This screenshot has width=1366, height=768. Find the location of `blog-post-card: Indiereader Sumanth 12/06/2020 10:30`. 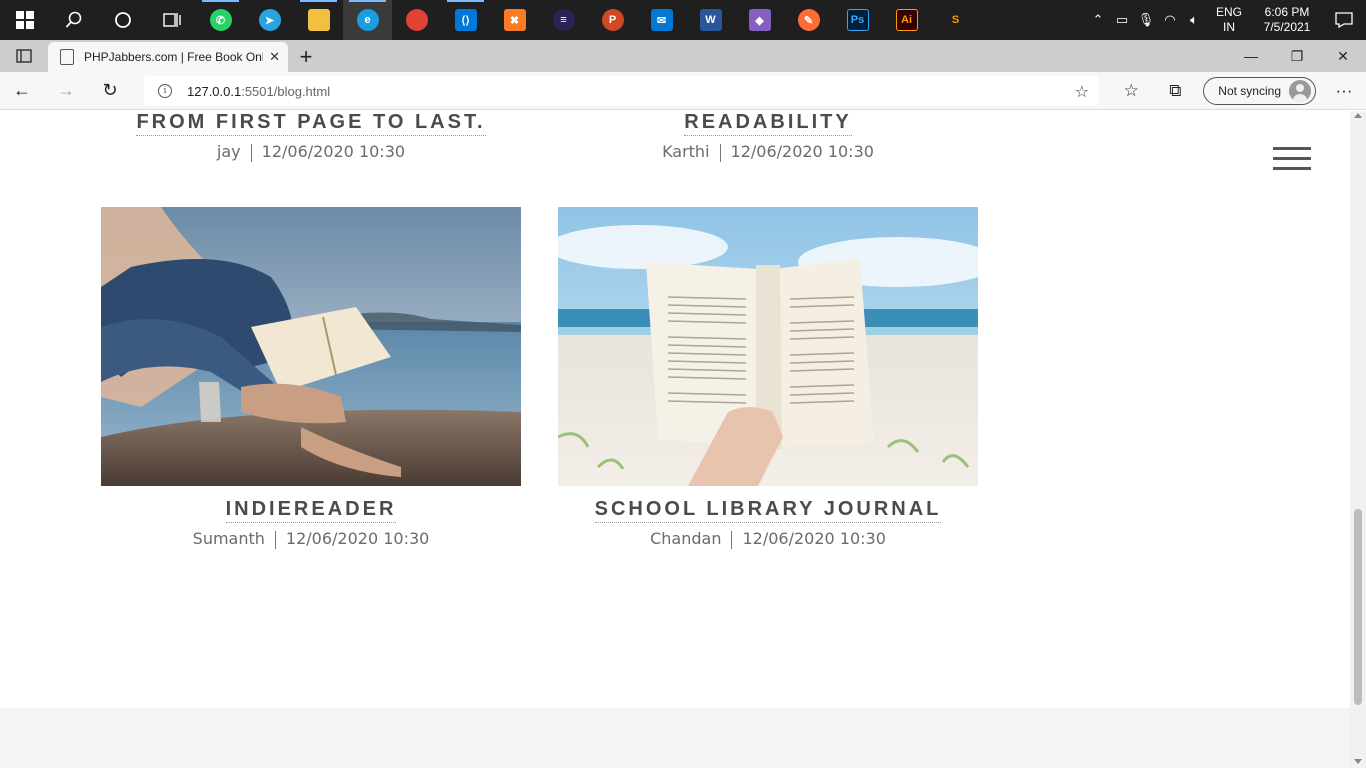

blog-post-card: Indiereader Sumanth 12/06/2020 10:30 is located at coordinates (311, 378).